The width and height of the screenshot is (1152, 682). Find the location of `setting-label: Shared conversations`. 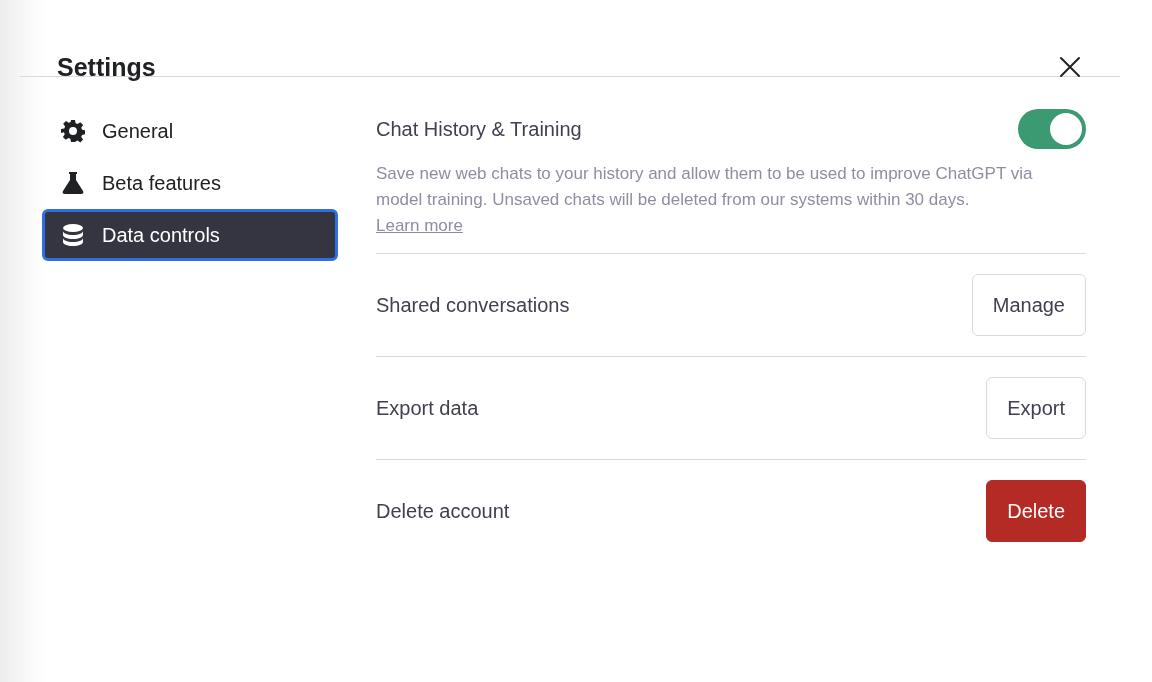

setting-label: Shared conversations is located at coordinates (473, 305).